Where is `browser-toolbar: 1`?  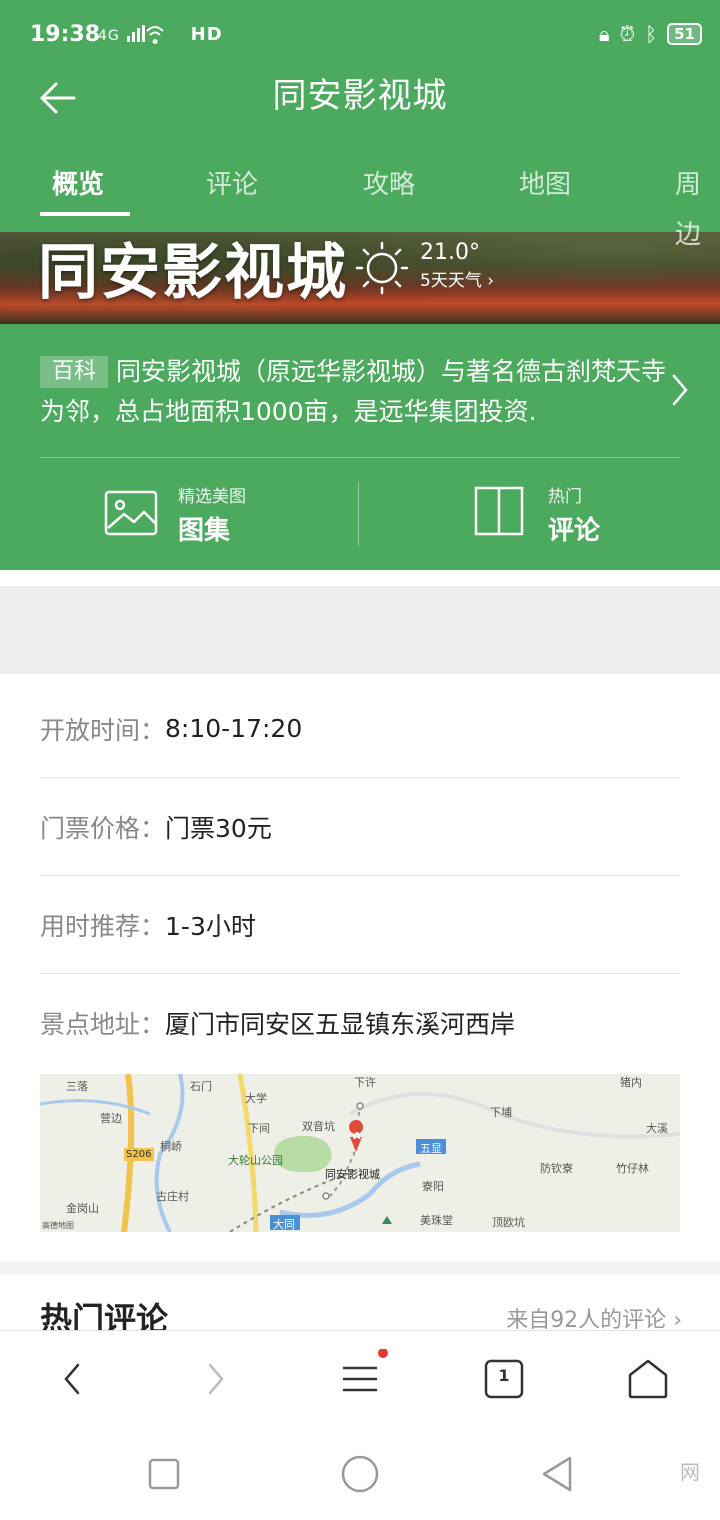
browser-toolbar: 1 is located at coordinates (360, 1378).